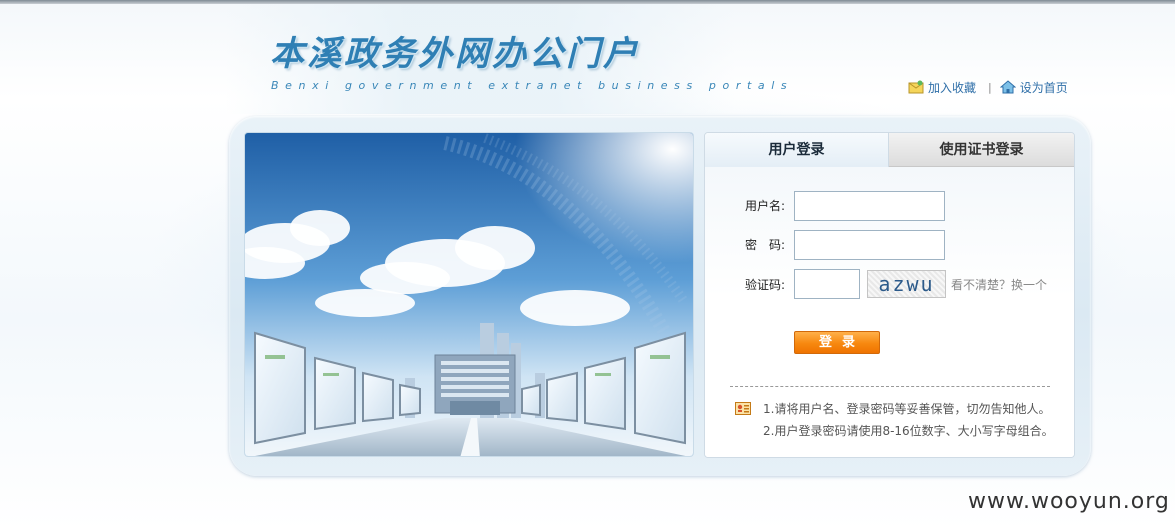 Image resolution: width=1175 pixels, height=530 pixels. I want to click on tab-user-login: 用户登录, so click(797, 150).